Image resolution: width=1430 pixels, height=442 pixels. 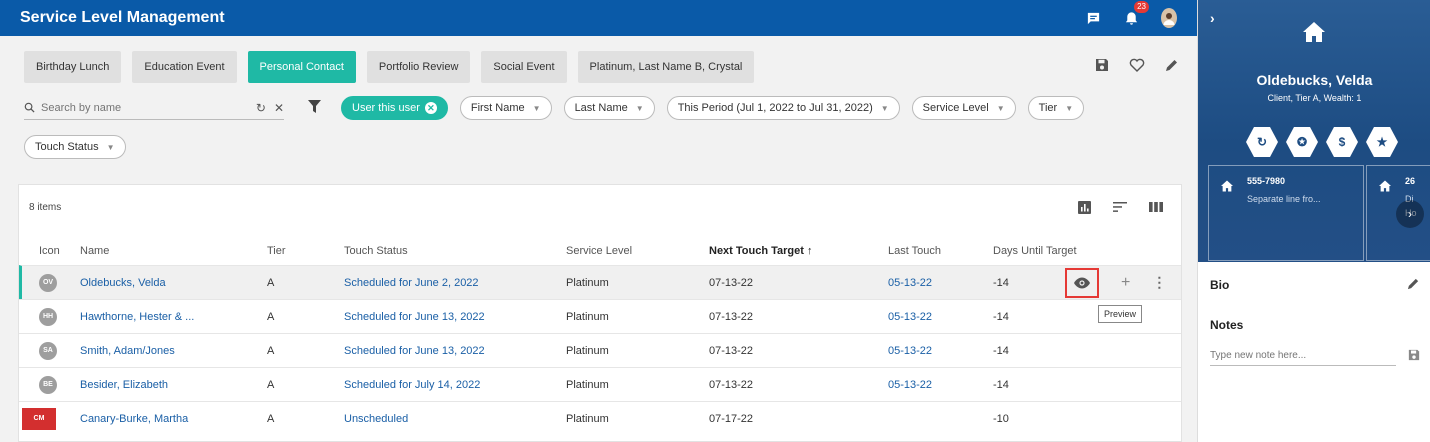 What do you see at coordinates (1001, 418) in the screenshot?
I see `days-until-cell: -10` at bounding box center [1001, 418].